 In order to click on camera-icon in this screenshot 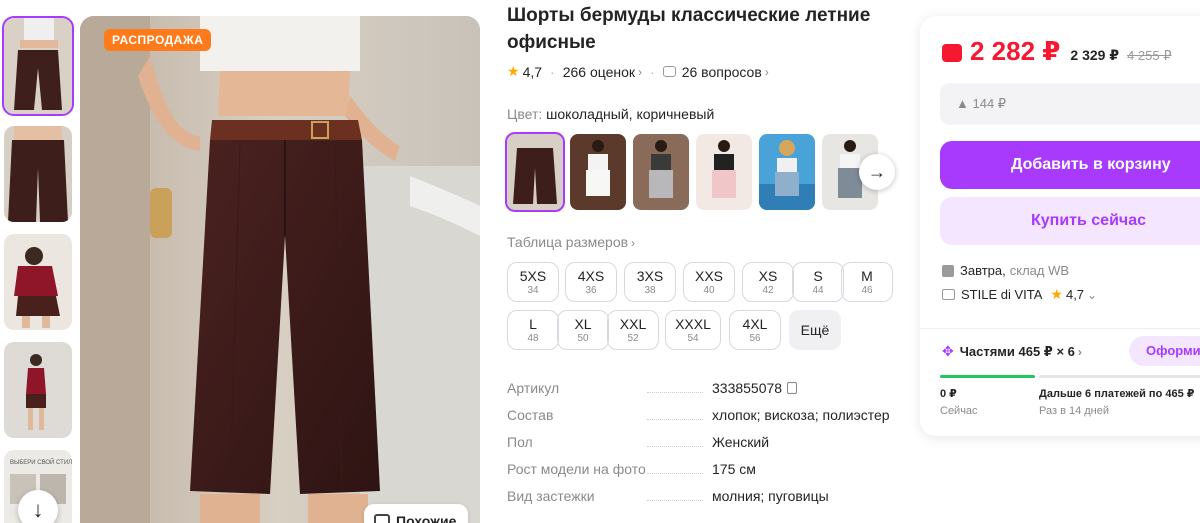, I will do `click(382, 518)`.